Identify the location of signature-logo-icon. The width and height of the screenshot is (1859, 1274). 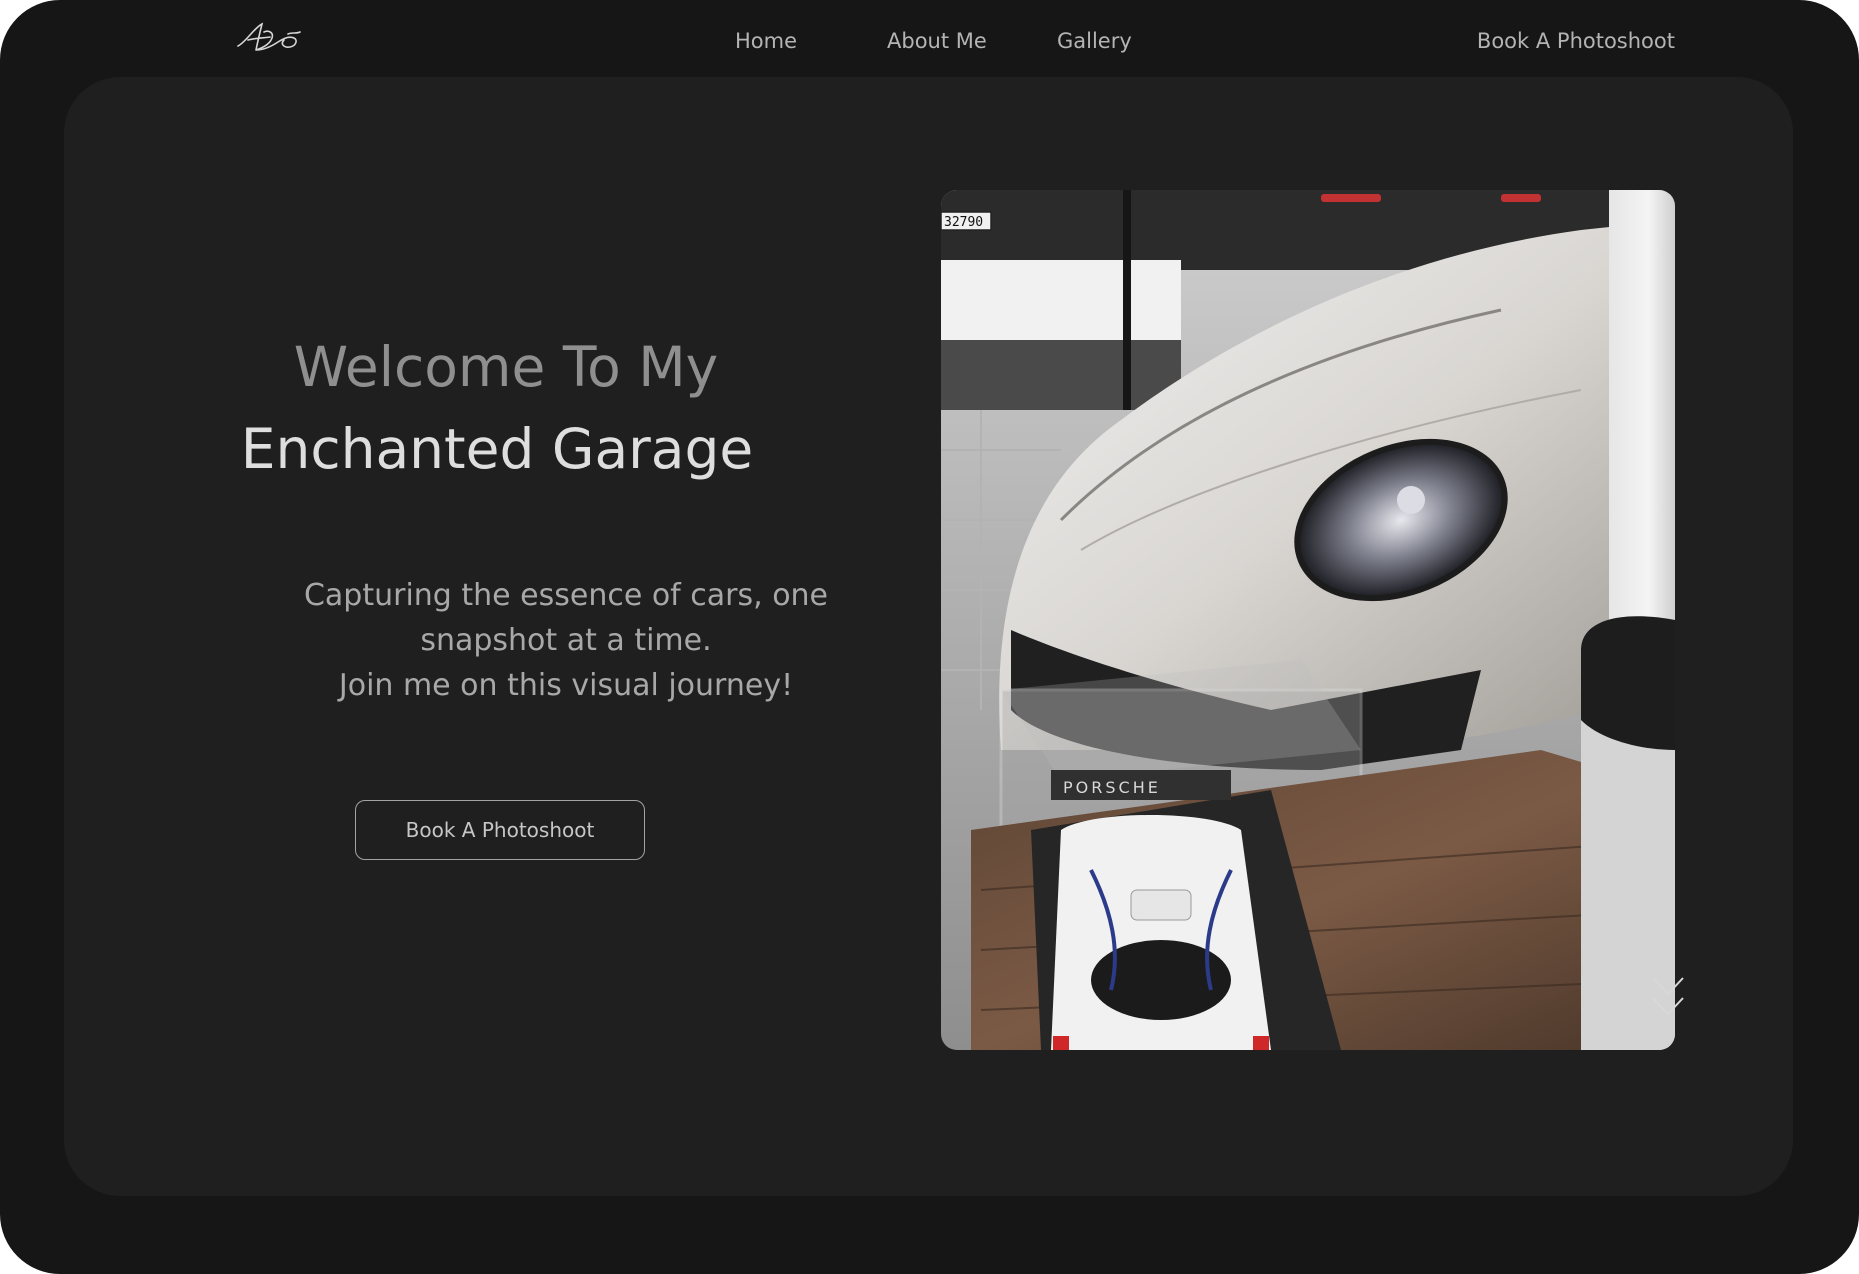
(270, 40).